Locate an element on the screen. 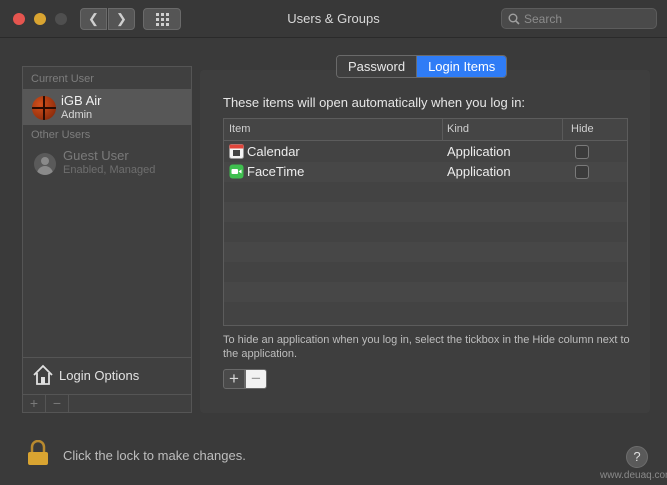 The image size is (667, 485). row-item-name: FaceTime is located at coordinates (276, 171).